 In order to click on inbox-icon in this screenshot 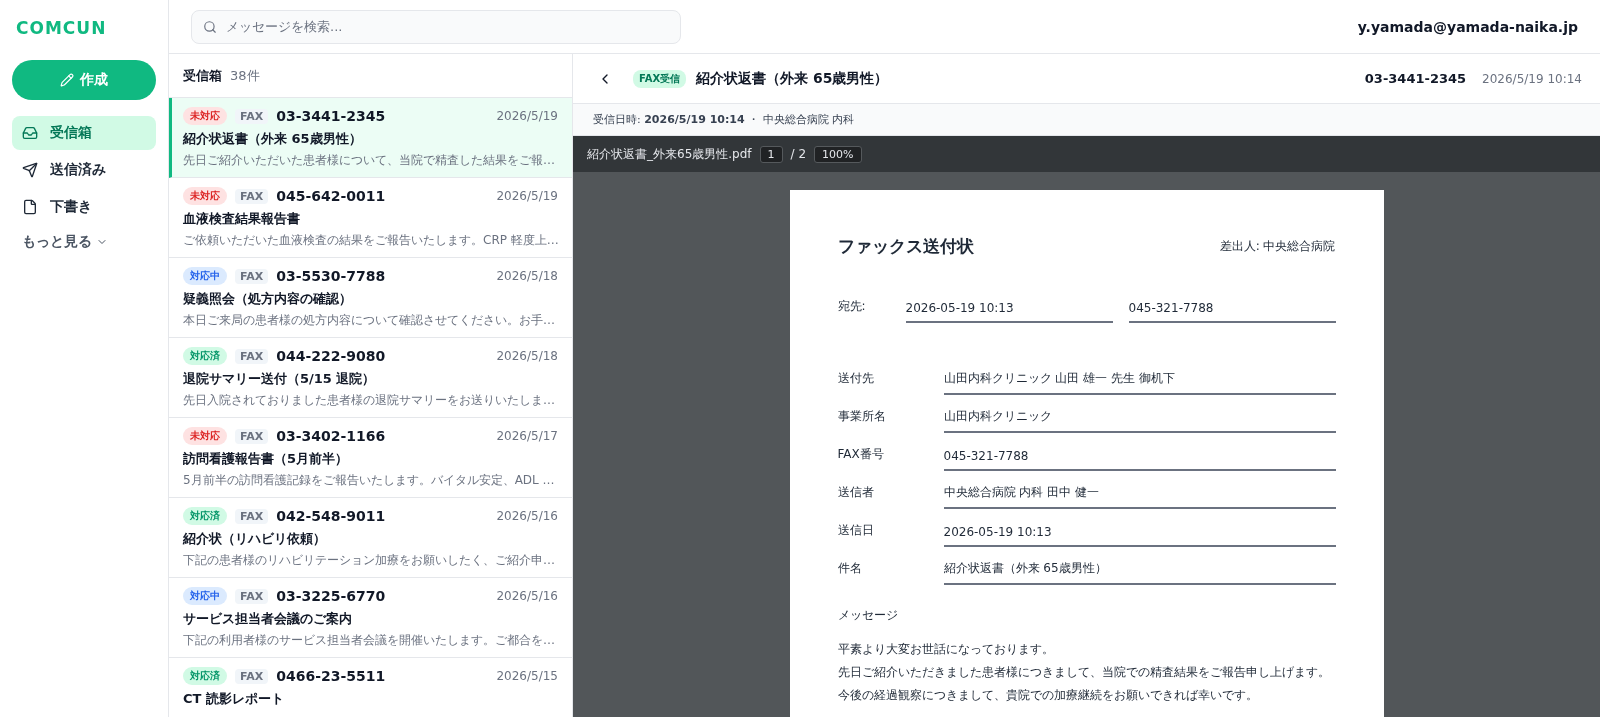, I will do `click(30, 133)`.